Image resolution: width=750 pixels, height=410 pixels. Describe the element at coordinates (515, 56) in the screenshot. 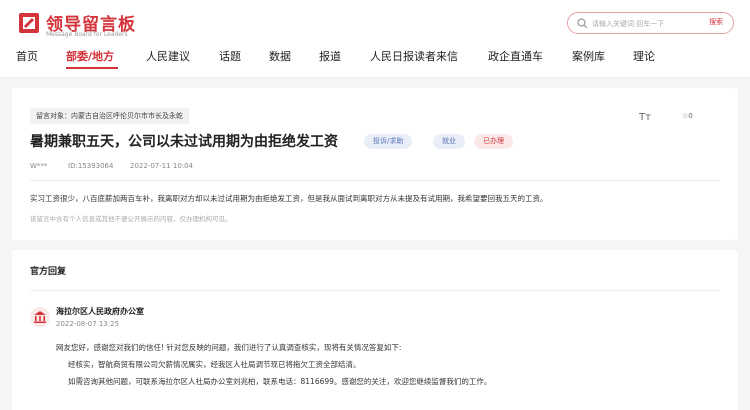

I see `nav-item-enterprise: 政企直通车` at that location.